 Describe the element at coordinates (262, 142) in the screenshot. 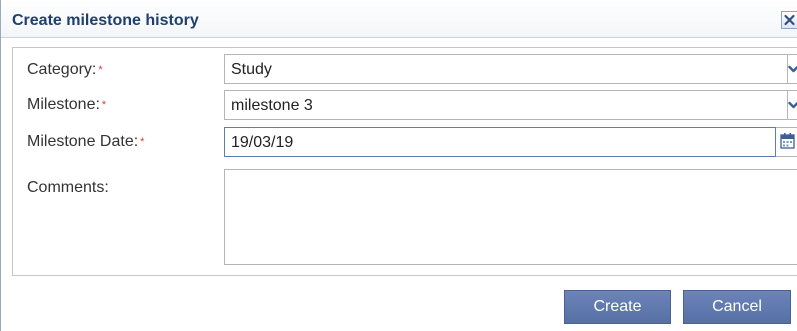

I see `milestone-date-value: 19/03/19` at that location.